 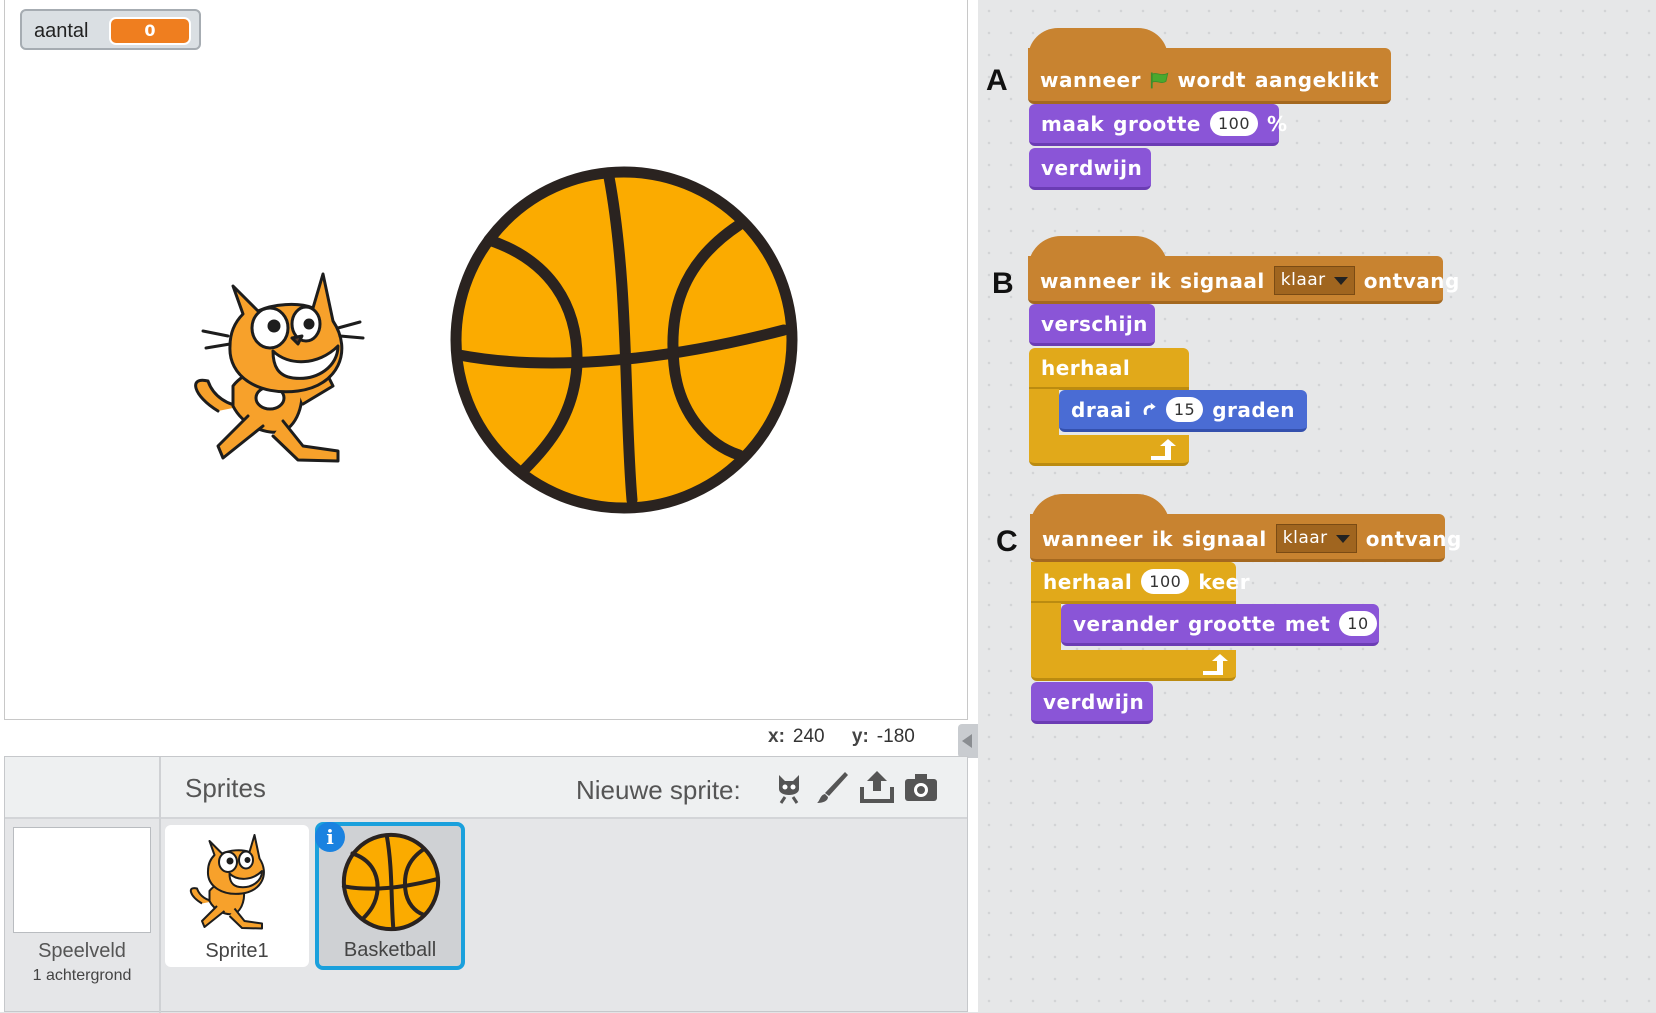 What do you see at coordinates (227, 882) in the screenshot?
I see `sprite1-thumbnail` at bounding box center [227, 882].